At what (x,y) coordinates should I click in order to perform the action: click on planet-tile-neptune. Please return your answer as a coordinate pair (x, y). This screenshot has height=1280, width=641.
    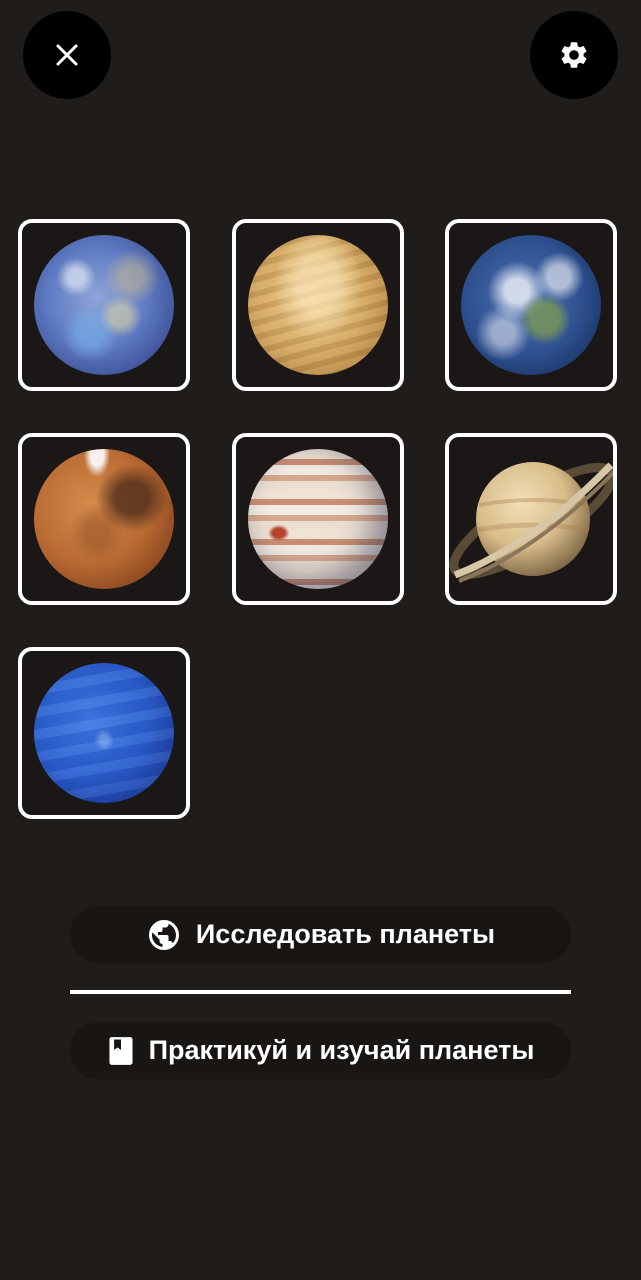
    Looking at the image, I should click on (104, 733).